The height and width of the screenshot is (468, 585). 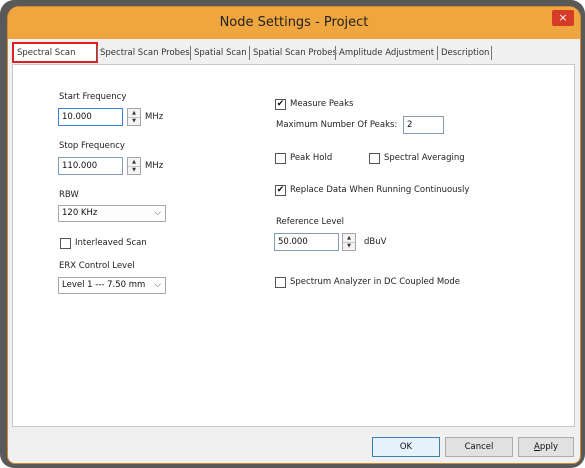 I want to click on title-bar: Node Settings - Project ×, so click(x=294, y=23).